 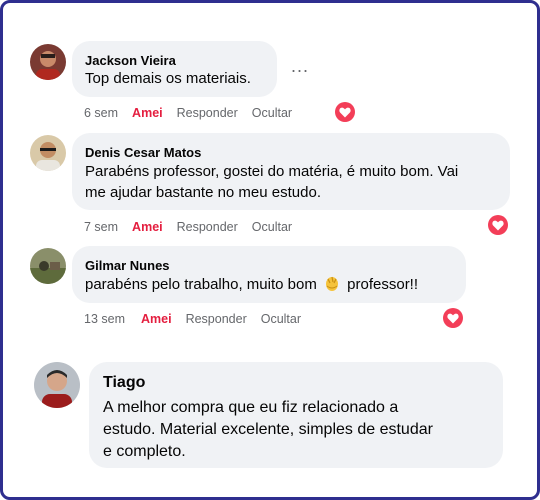 I want to click on comment-actions: 7 sem Amei Responder Ocultar, so click(x=195, y=227).